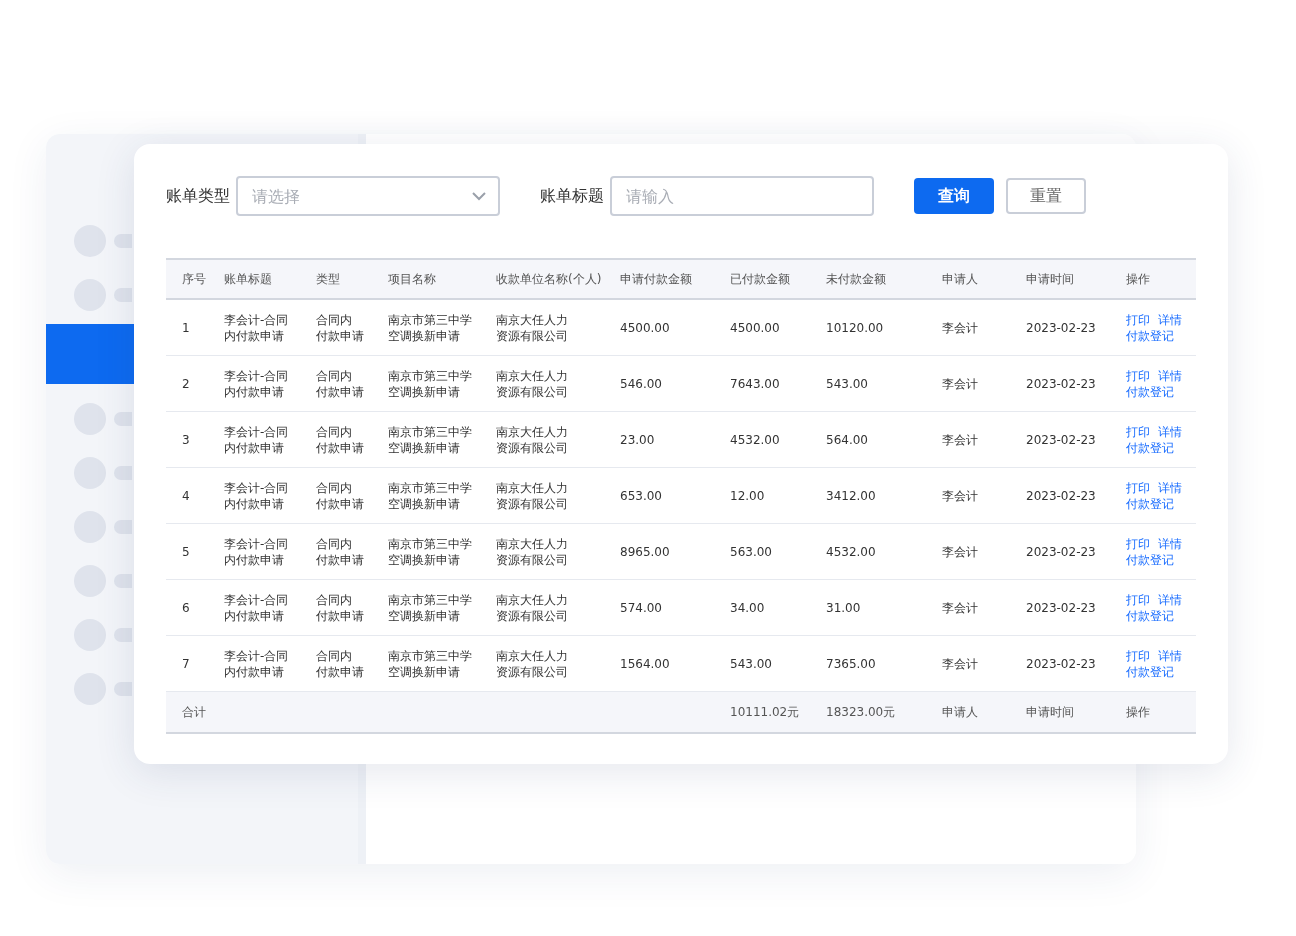 The height and width of the screenshot is (936, 1296). I want to click on table-cell: 10120.00, so click(855, 327).